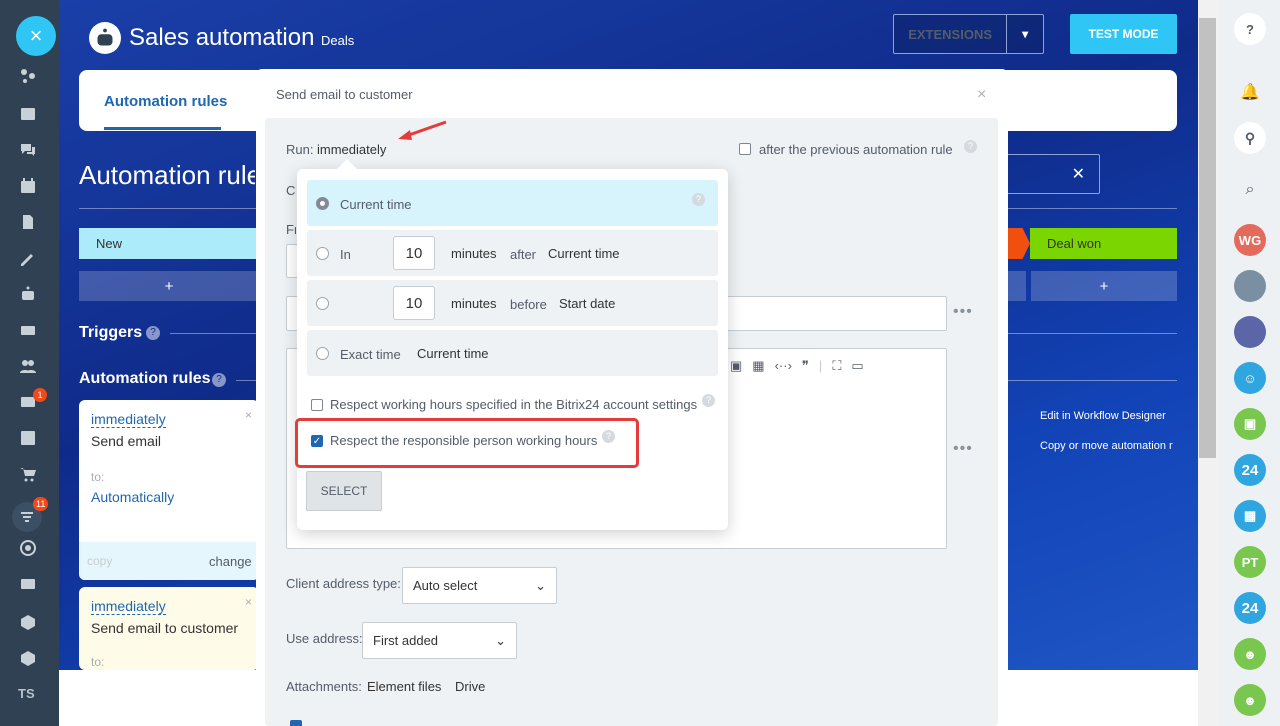 This screenshot has height=726, width=1280. Describe the element at coordinates (1050, 174) in the screenshot. I see `filter-clear-icon: ✕` at that location.